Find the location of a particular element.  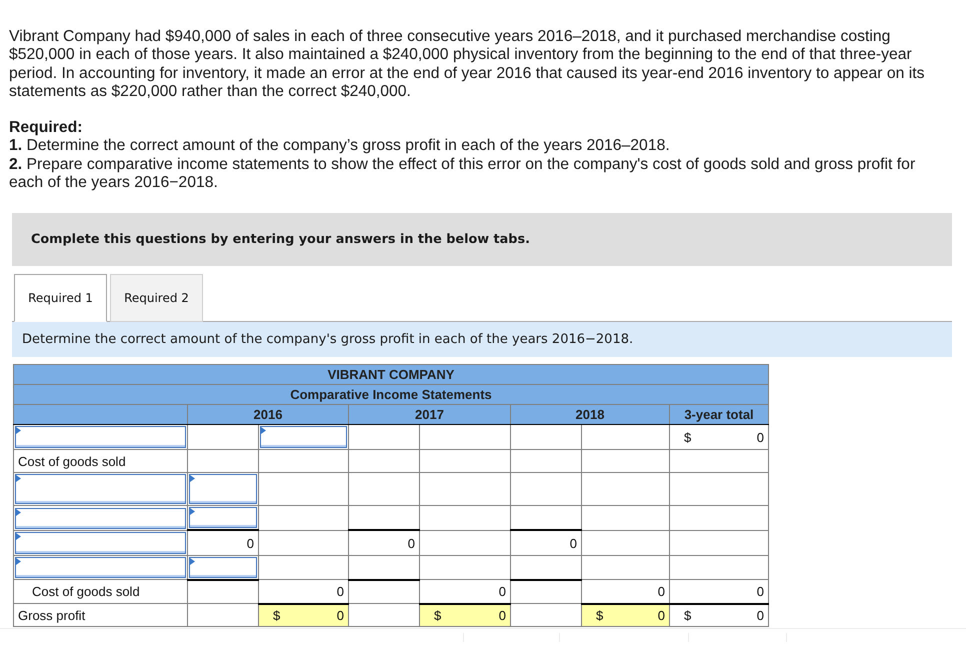

problem-statement: Vibrant Company had $940,000 of sales in each of three consecutive years 2016–2018, and it purchased merchandise costing $520,000 in each of those years. It also maintained a $240,000 physical inventory from the beginning to the end of that three-year period. In accounting for inventory, it made an error at the end of year 2016 that caused its year-end 2016 inventory to appear on its statements as $220,000 rather than the correct $240,000. is located at coordinates (467, 65).